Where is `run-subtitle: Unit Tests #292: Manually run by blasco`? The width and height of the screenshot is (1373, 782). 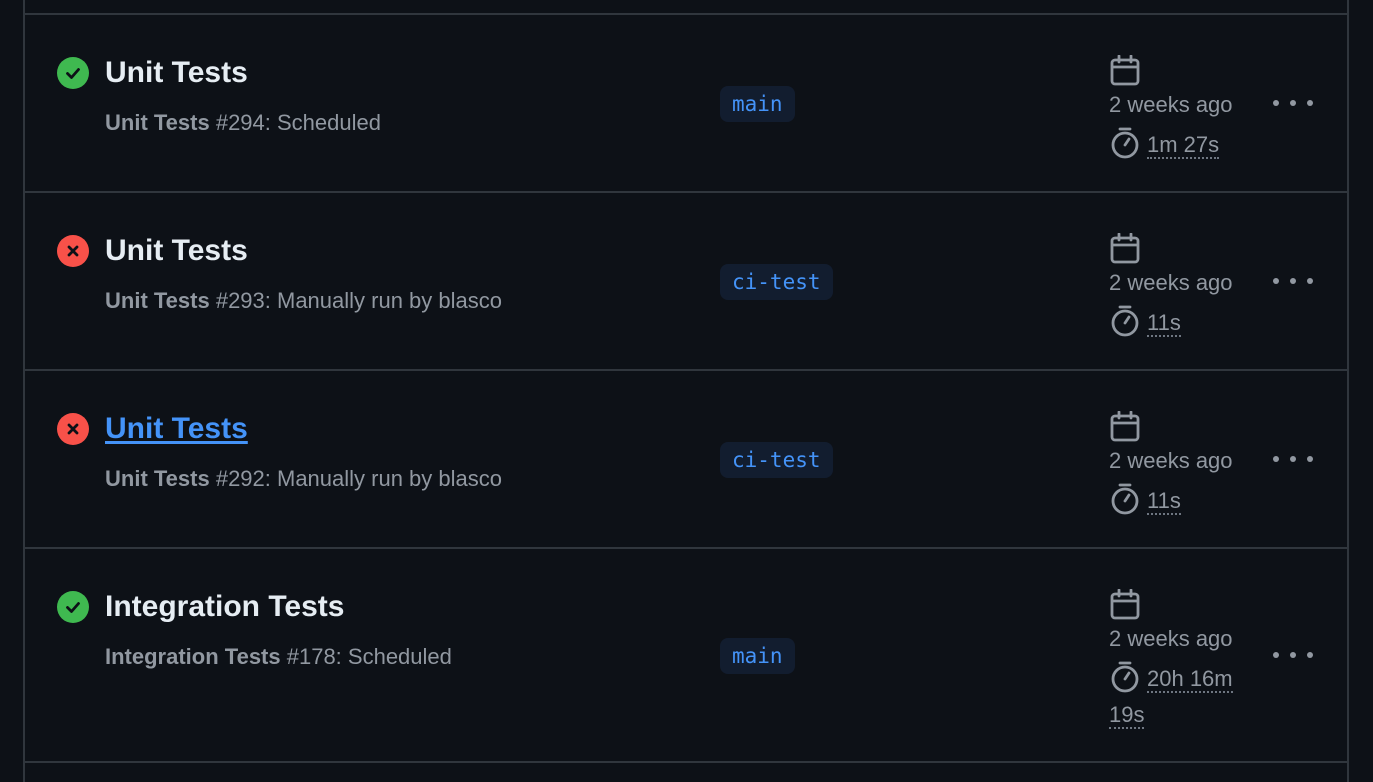 run-subtitle: Unit Tests #292: Manually run by blasco is located at coordinates (303, 479).